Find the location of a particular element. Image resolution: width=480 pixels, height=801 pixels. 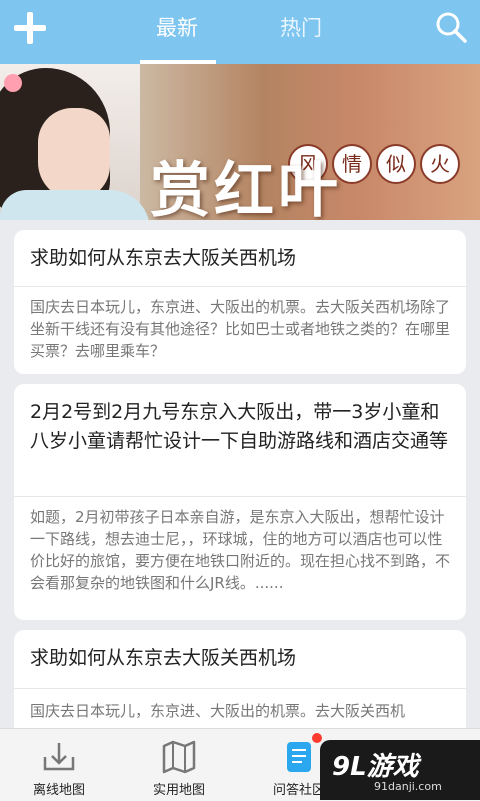

nav-offline-map: 离线地图 is located at coordinates (59, 765).